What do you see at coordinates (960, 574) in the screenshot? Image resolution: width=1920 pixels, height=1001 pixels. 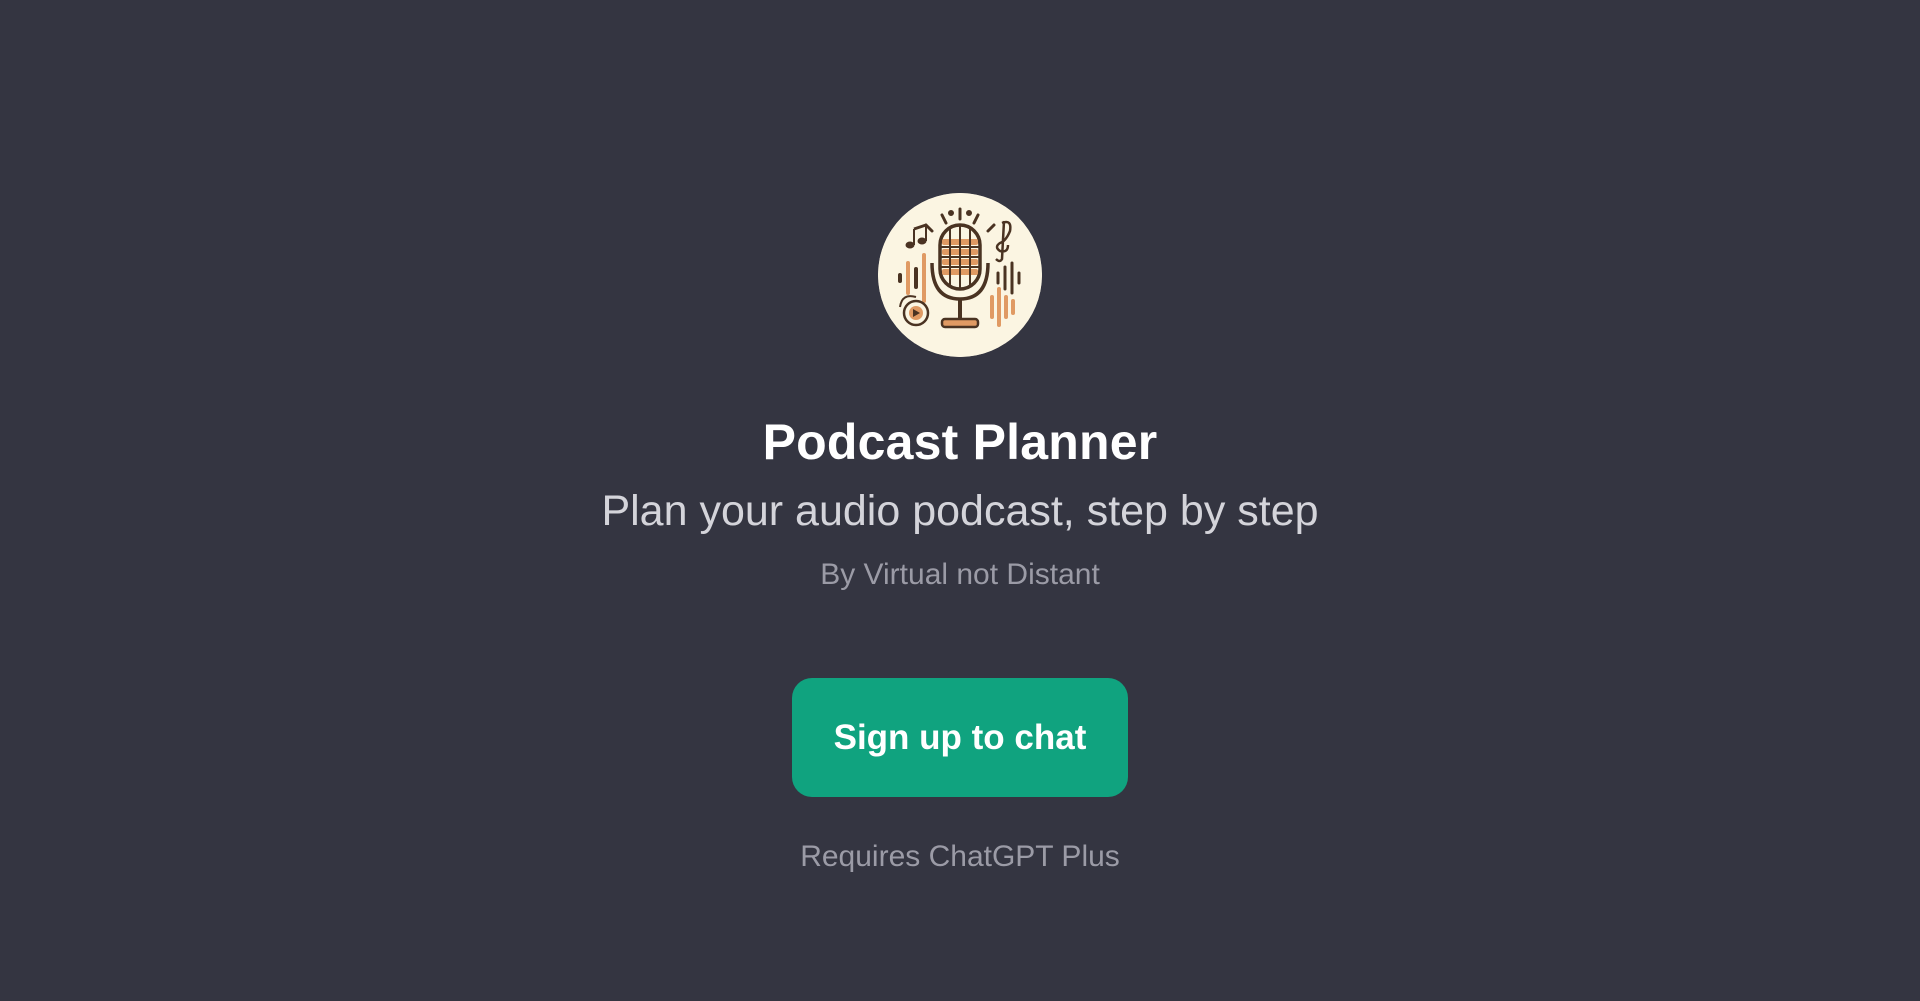 I see `gpt-author: By Virtual not Distant` at bounding box center [960, 574].